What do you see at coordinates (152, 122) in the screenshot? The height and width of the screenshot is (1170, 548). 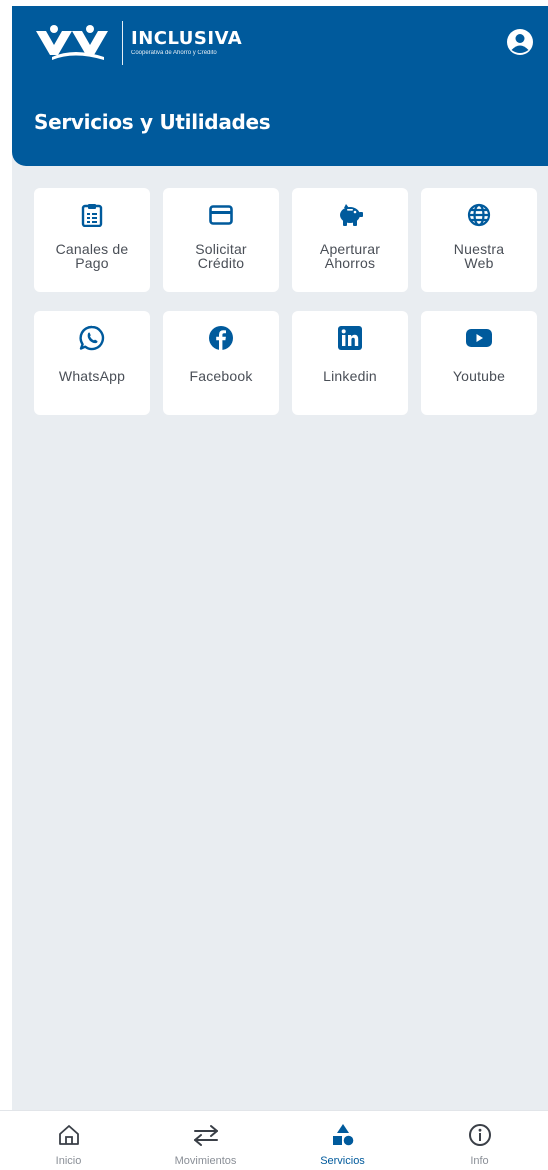 I see `page-title: Servicios y Utilidades` at bounding box center [152, 122].